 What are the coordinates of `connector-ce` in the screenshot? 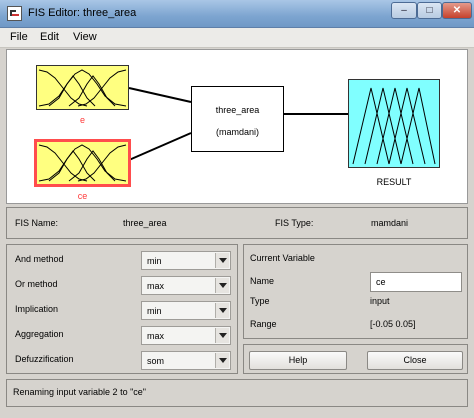 It's located at (160, 146).